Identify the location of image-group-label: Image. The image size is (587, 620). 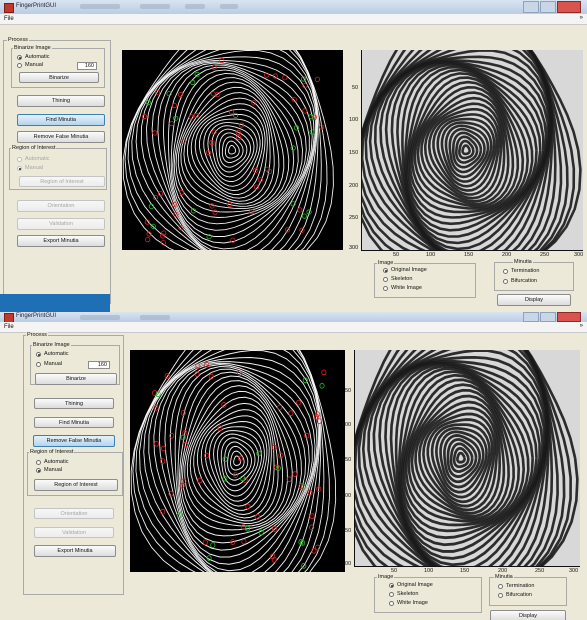
(386, 263).